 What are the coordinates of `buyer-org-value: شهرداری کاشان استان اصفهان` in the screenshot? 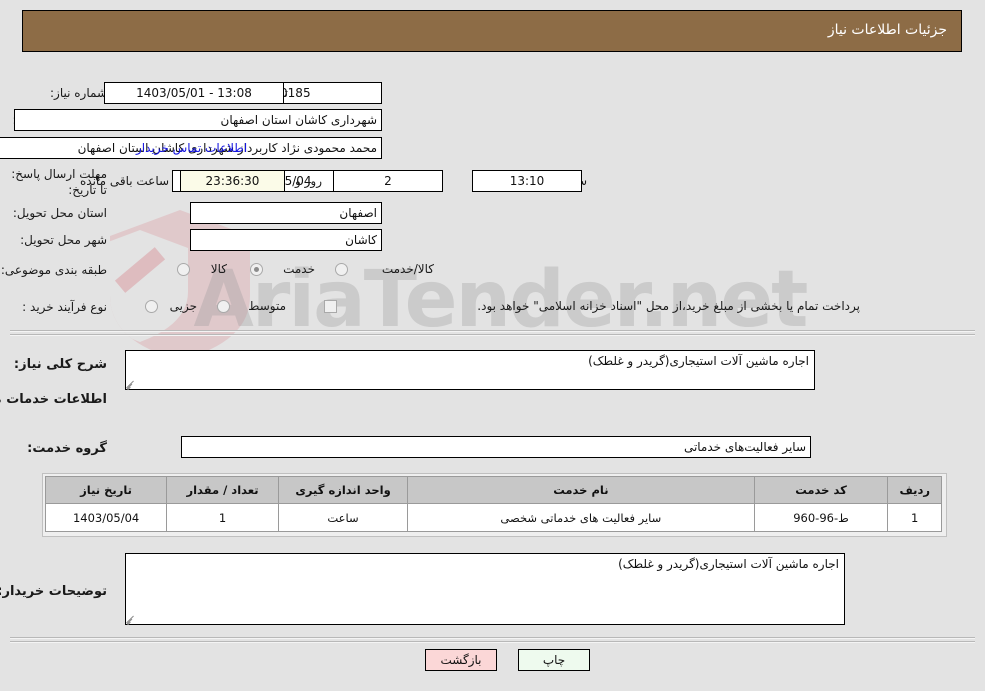 It's located at (198, 120).